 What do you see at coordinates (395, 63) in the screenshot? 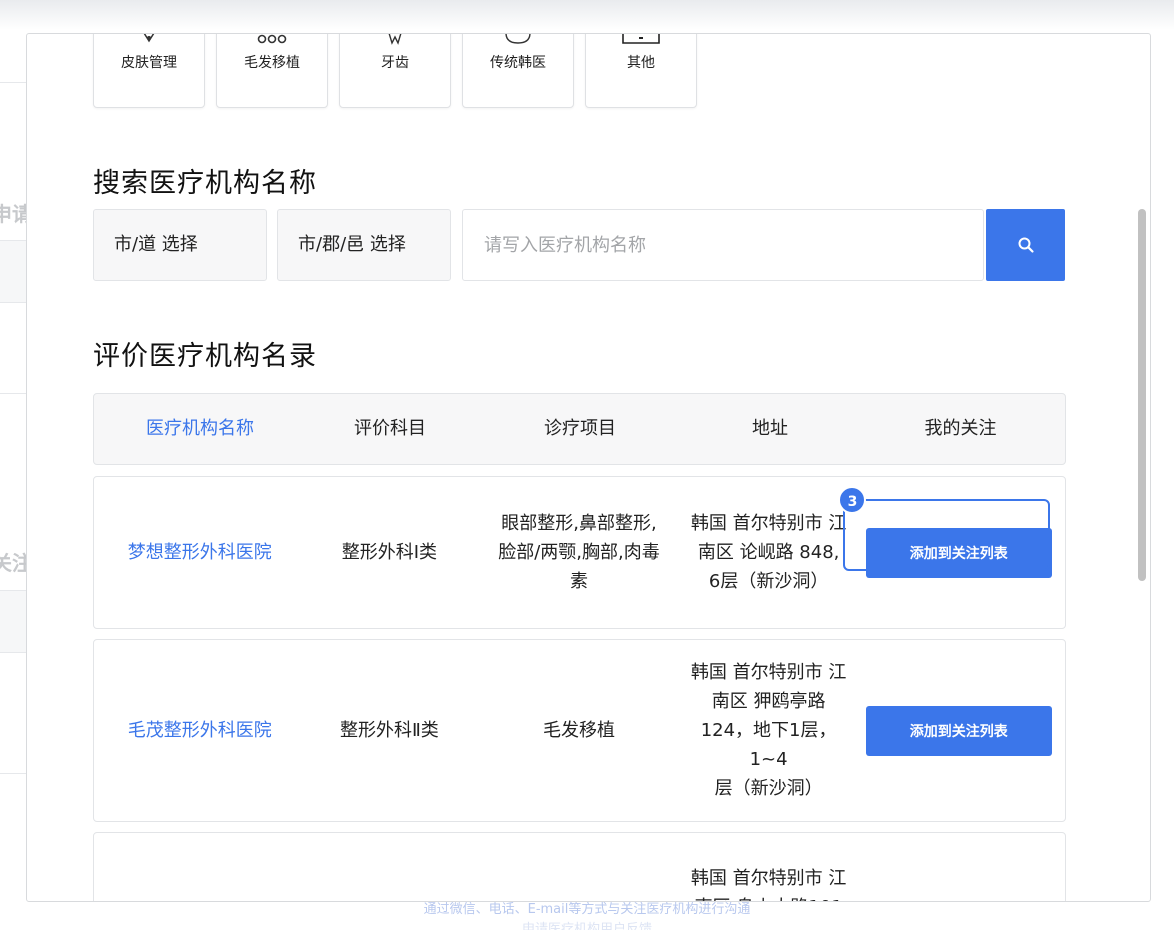
I see `category-label: 牙齿` at bounding box center [395, 63].